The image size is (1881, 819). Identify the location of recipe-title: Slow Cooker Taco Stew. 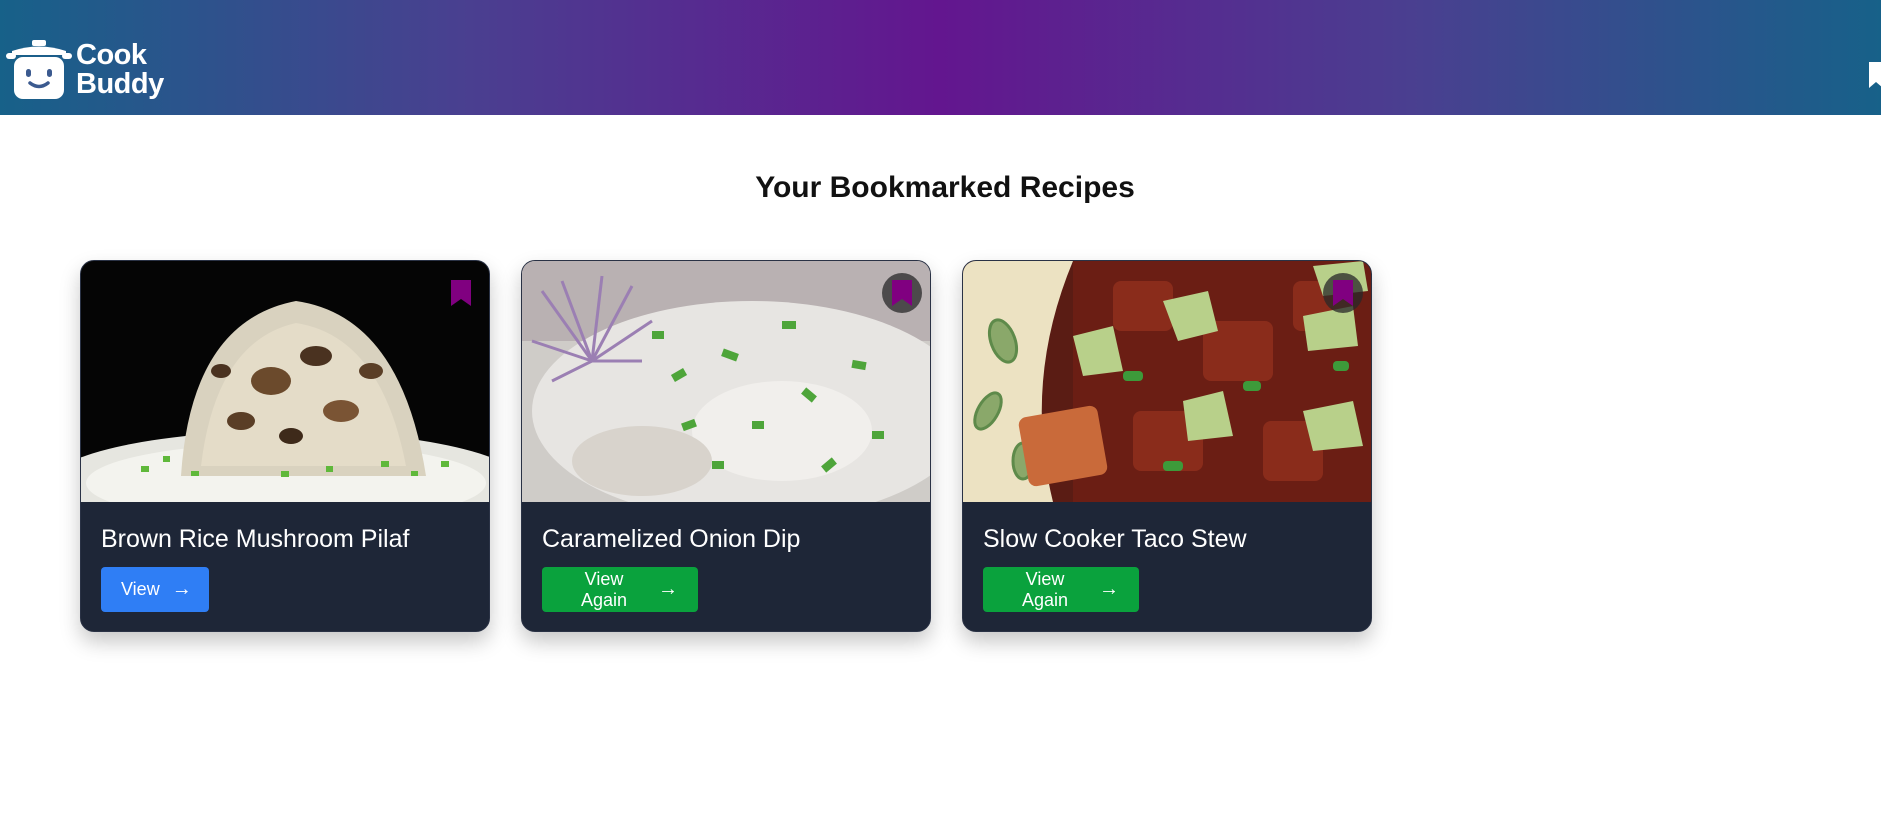
(1115, 539).